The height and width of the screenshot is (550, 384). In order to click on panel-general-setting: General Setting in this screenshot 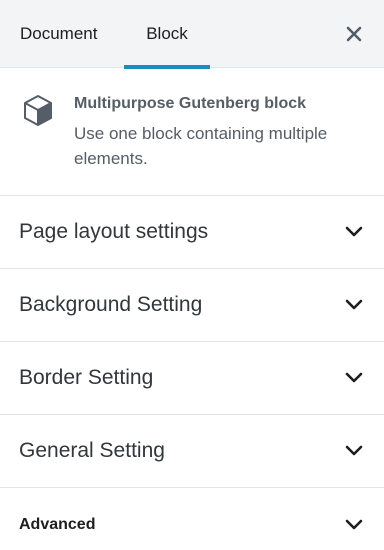, I will do `click(192, 451)`.